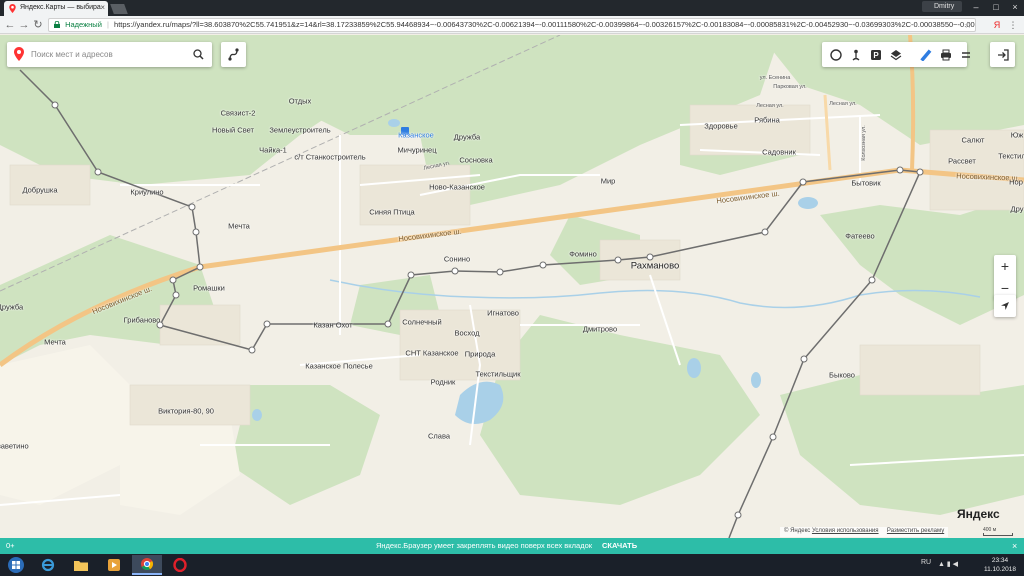 The height and width of the screenshot is (576, 1024). Describe the element at coordinates (498, 374) in the screenshot. I see `map-label: Текстильщик` at that location.